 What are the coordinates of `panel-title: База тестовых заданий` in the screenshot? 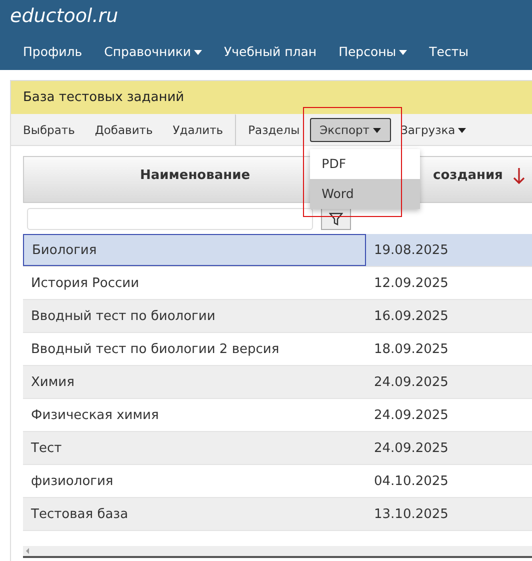 It's located at (271, 97).